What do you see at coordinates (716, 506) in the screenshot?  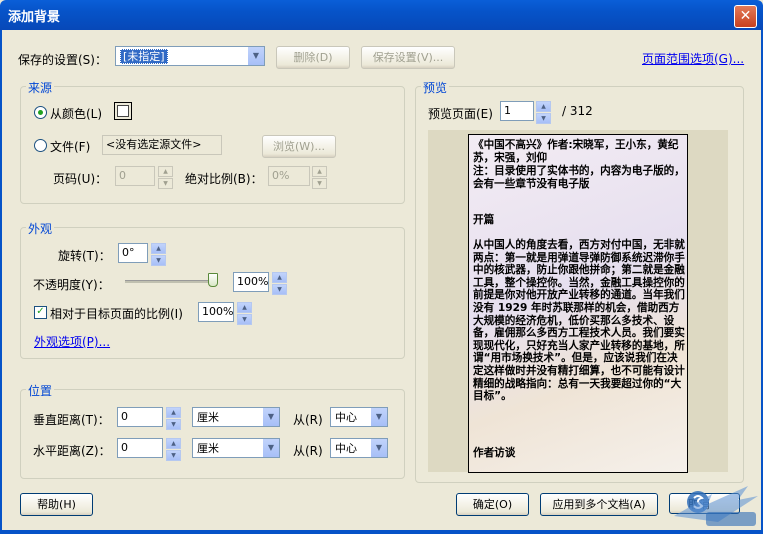 I see `watermark-logo-icon` at bounding box center [716, 506].